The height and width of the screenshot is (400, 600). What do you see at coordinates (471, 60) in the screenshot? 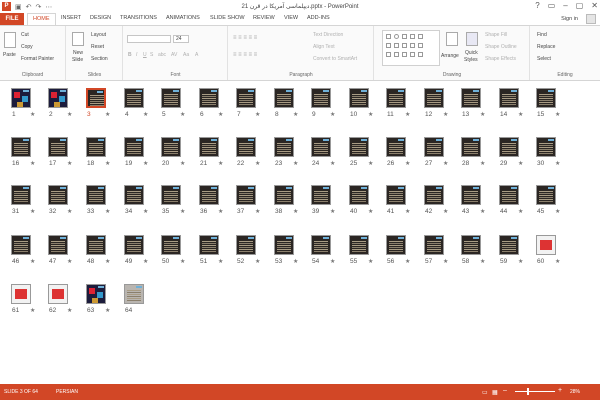
I see `quick-styles-button-label: Styles` at bounding box center [471, 60].